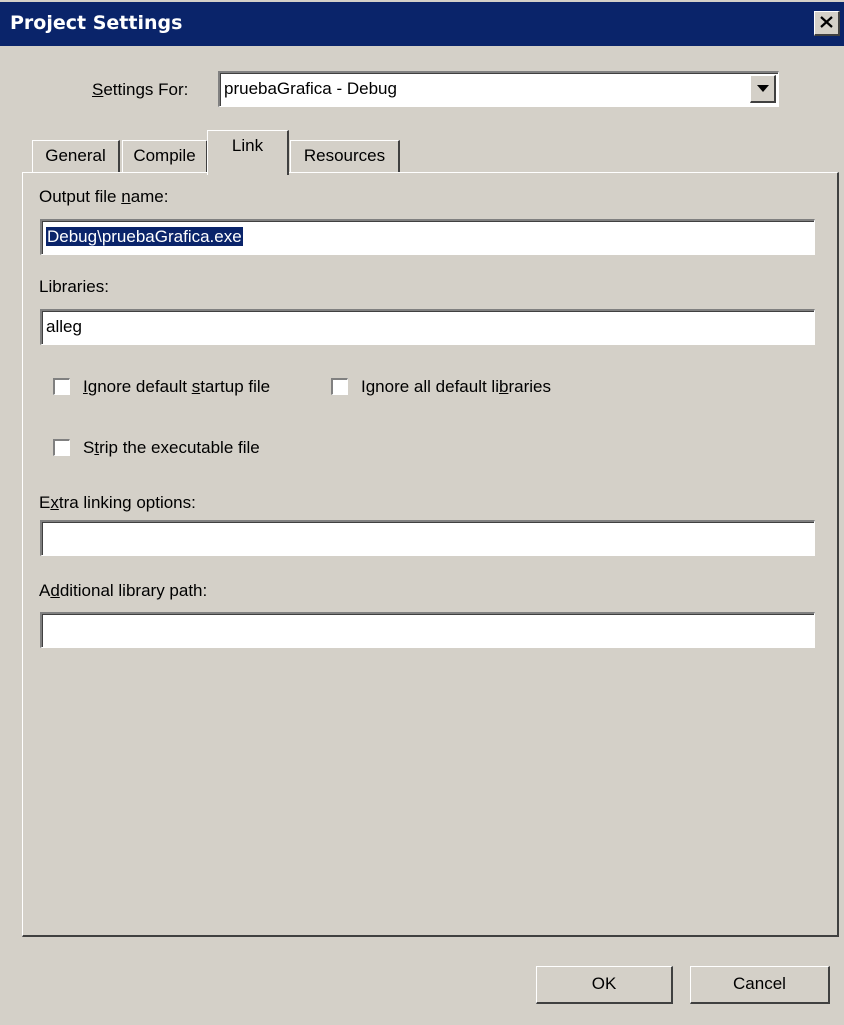 This screenshot has height=1025, width=844. Describe the element at coordinates (456, 386) in the screenshot. I see `ignore-default-libraries-label: Ignore all default libraries` at that location.